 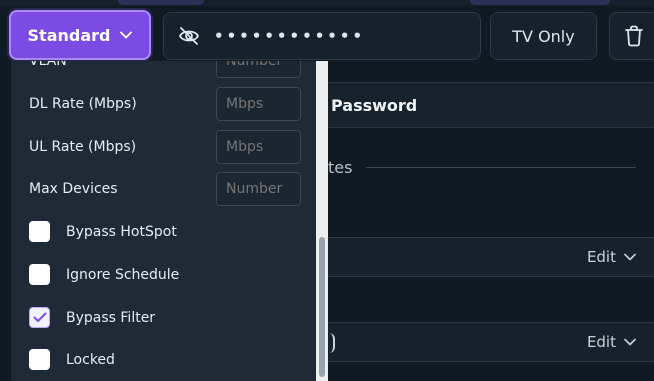 I want to click on delete-button, so click(x=631, y=36).